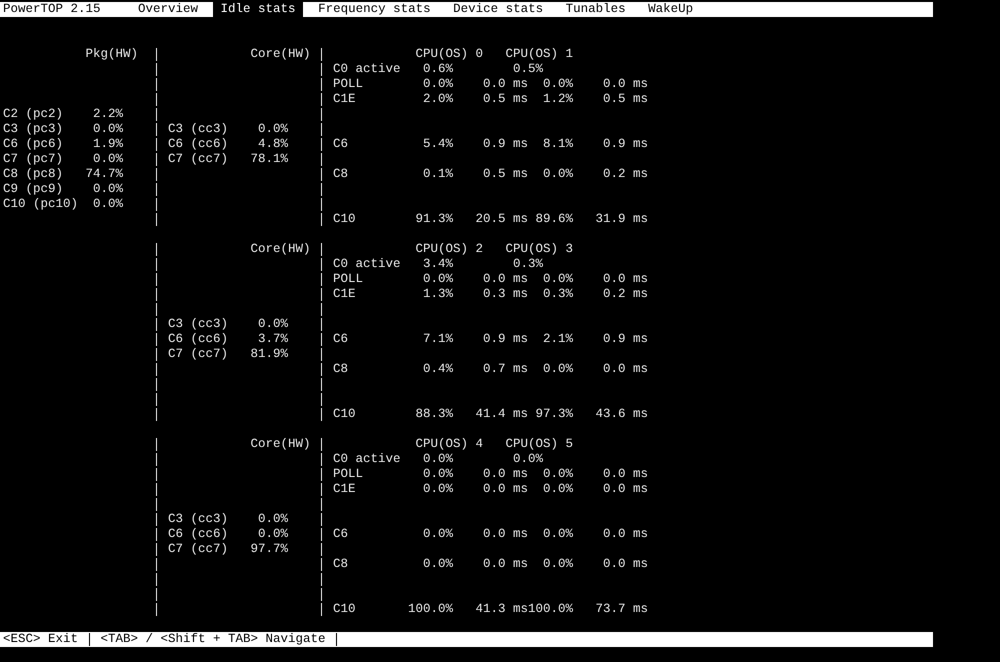  What do you see at coordinates (40, 204) in the screenshot?
I see `state-label: C10 (pc10)` at bounding box center [40, 204].